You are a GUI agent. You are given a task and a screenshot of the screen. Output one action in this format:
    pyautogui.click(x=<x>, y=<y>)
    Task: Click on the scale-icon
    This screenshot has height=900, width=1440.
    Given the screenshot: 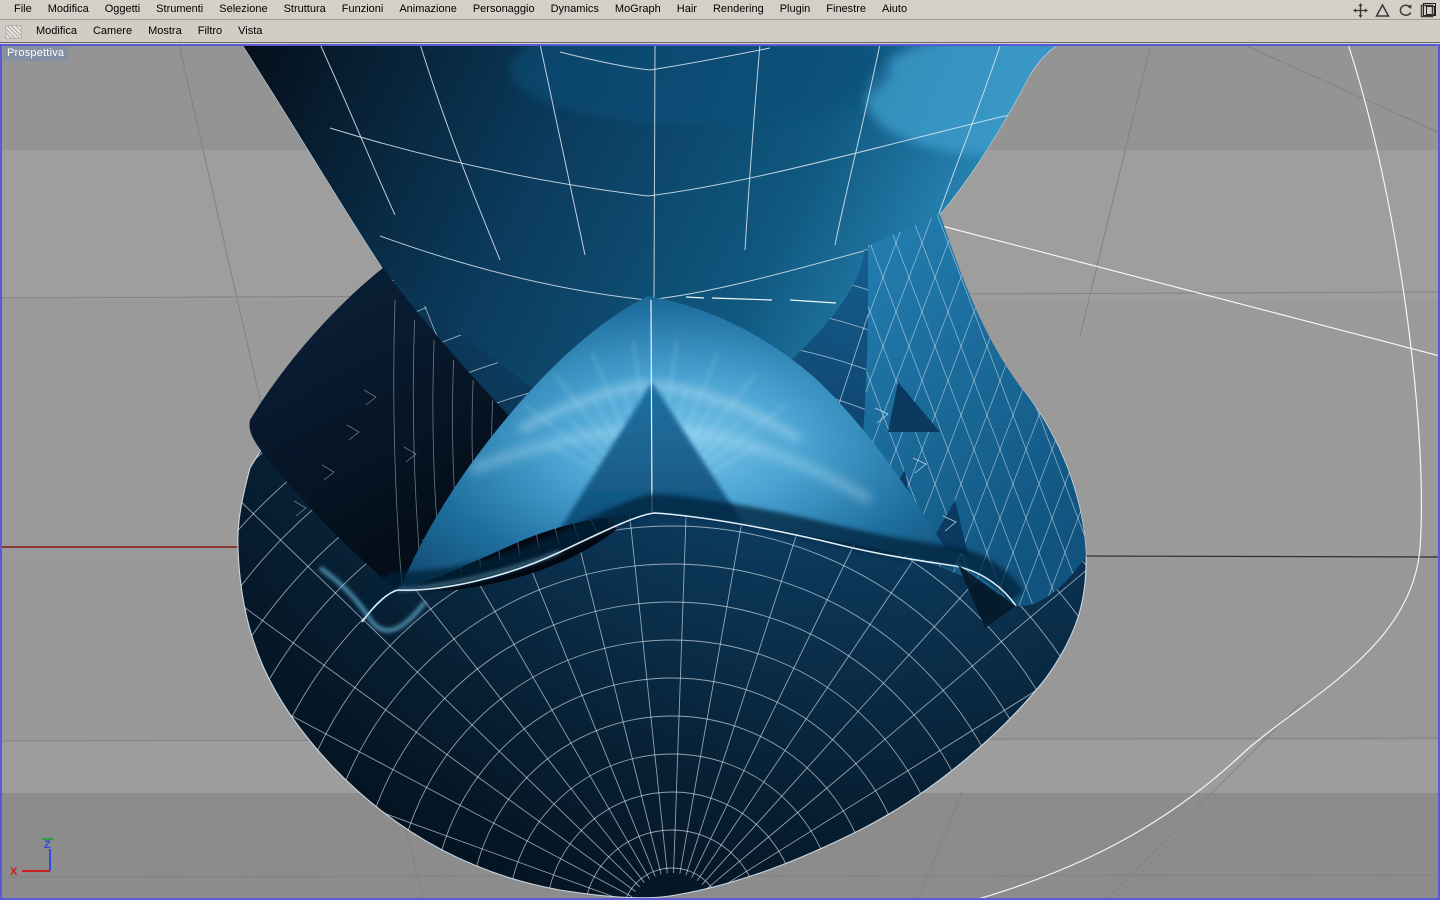 What is the action you would take?
    pyautogui.click(x=1382, y=10)
    